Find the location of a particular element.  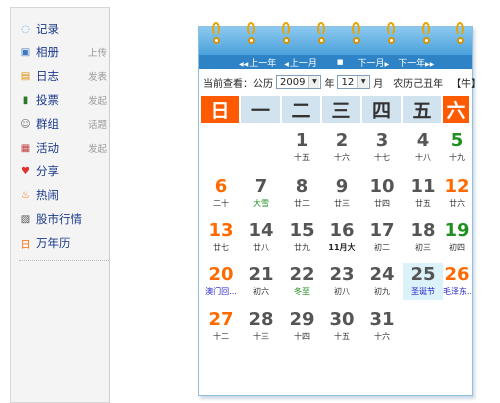

calendar-day-cell: 17 初二 is located at coordinates (382, 237).